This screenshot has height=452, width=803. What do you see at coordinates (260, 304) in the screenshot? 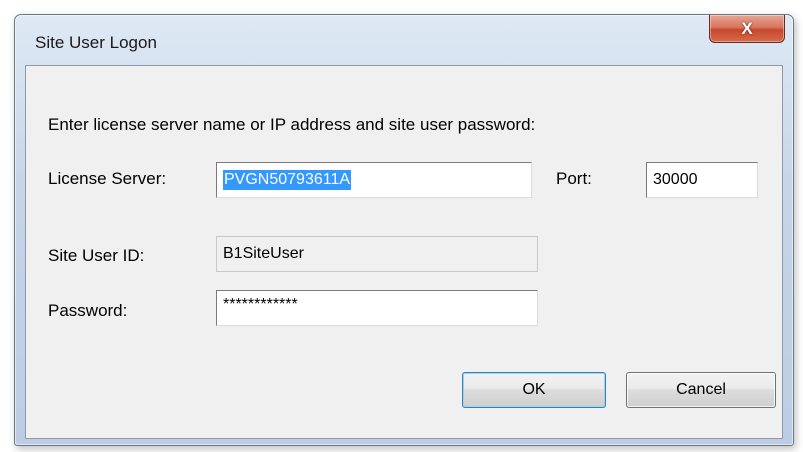
I see `password-value: ************` at bounding box center [260, 304].